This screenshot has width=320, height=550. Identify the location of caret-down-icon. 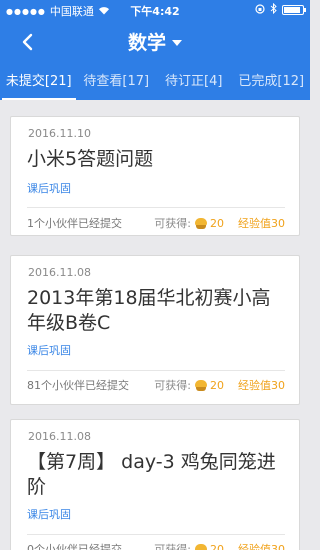
(177, 42).